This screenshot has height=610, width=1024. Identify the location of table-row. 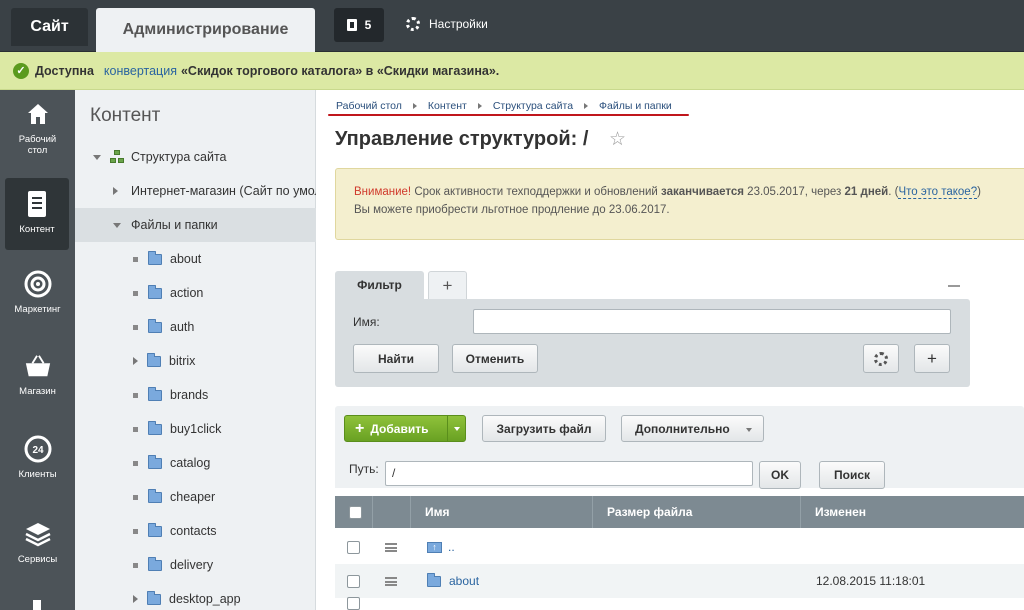
(679, 603).